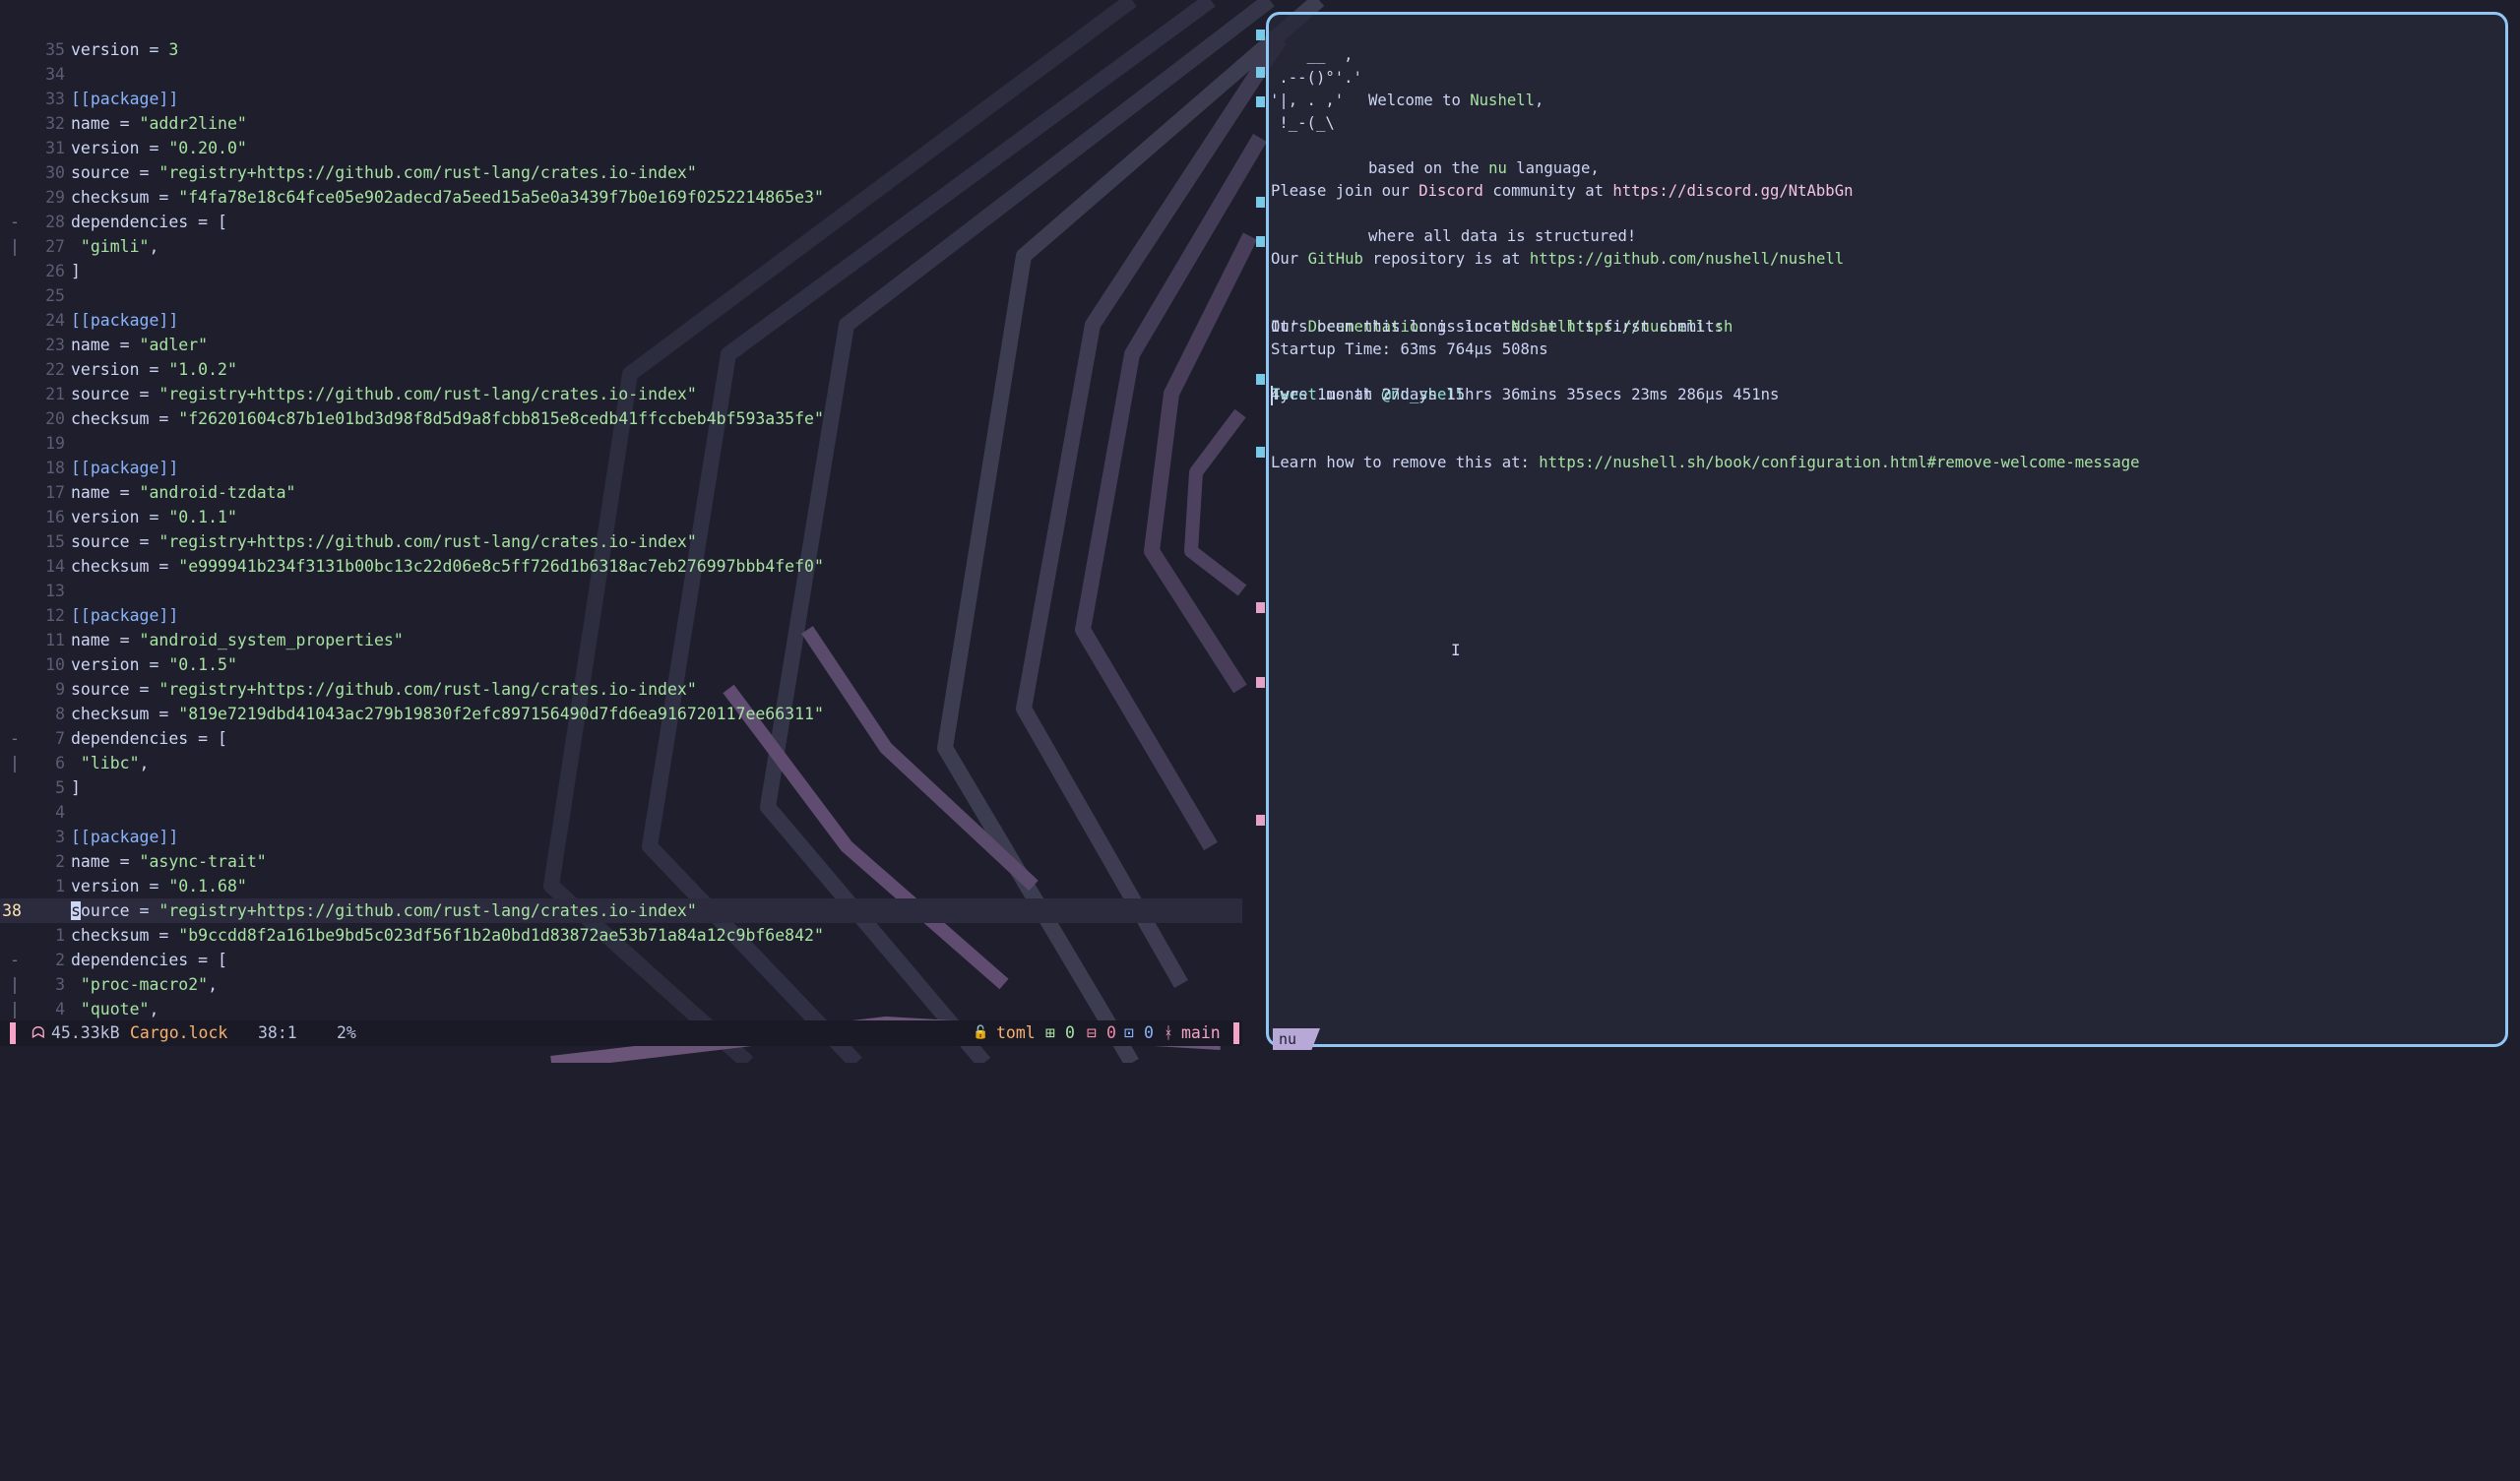 The height and width of the screenshot is (1481, 2520). Describe the element at coordinates (1687, 259) in the screenshot. I see `github-link: https://github.com/nushell/nushell` at that location.